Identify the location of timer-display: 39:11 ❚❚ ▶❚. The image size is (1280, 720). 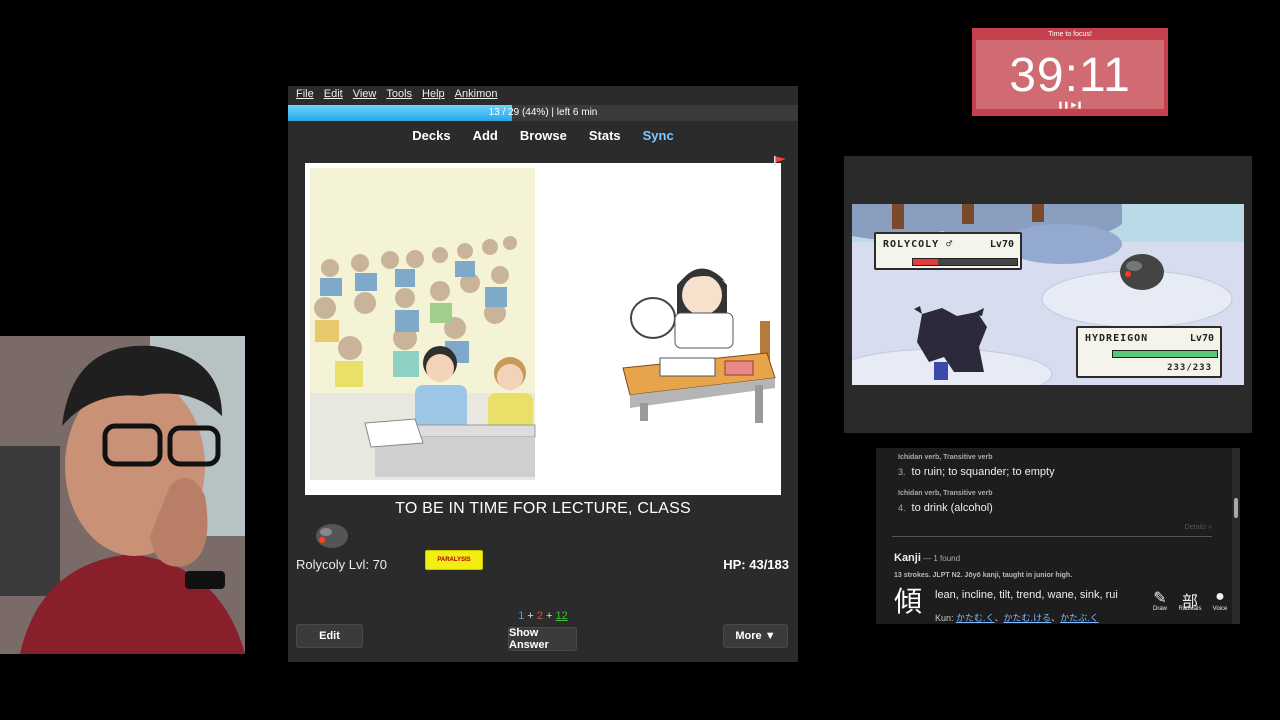
(1070, 74).